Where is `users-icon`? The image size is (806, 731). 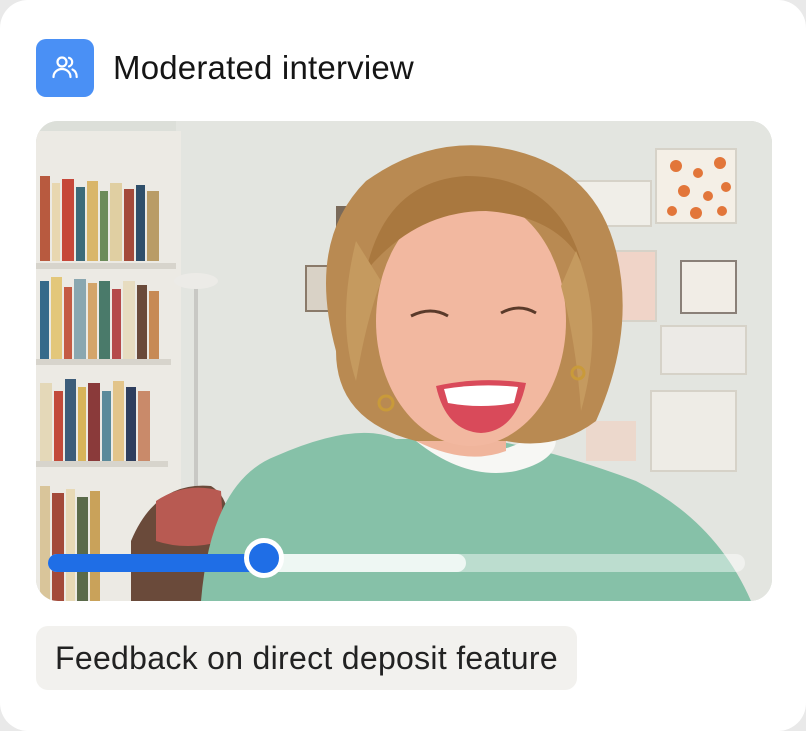 users-icon is located at coordinates (65, 68).